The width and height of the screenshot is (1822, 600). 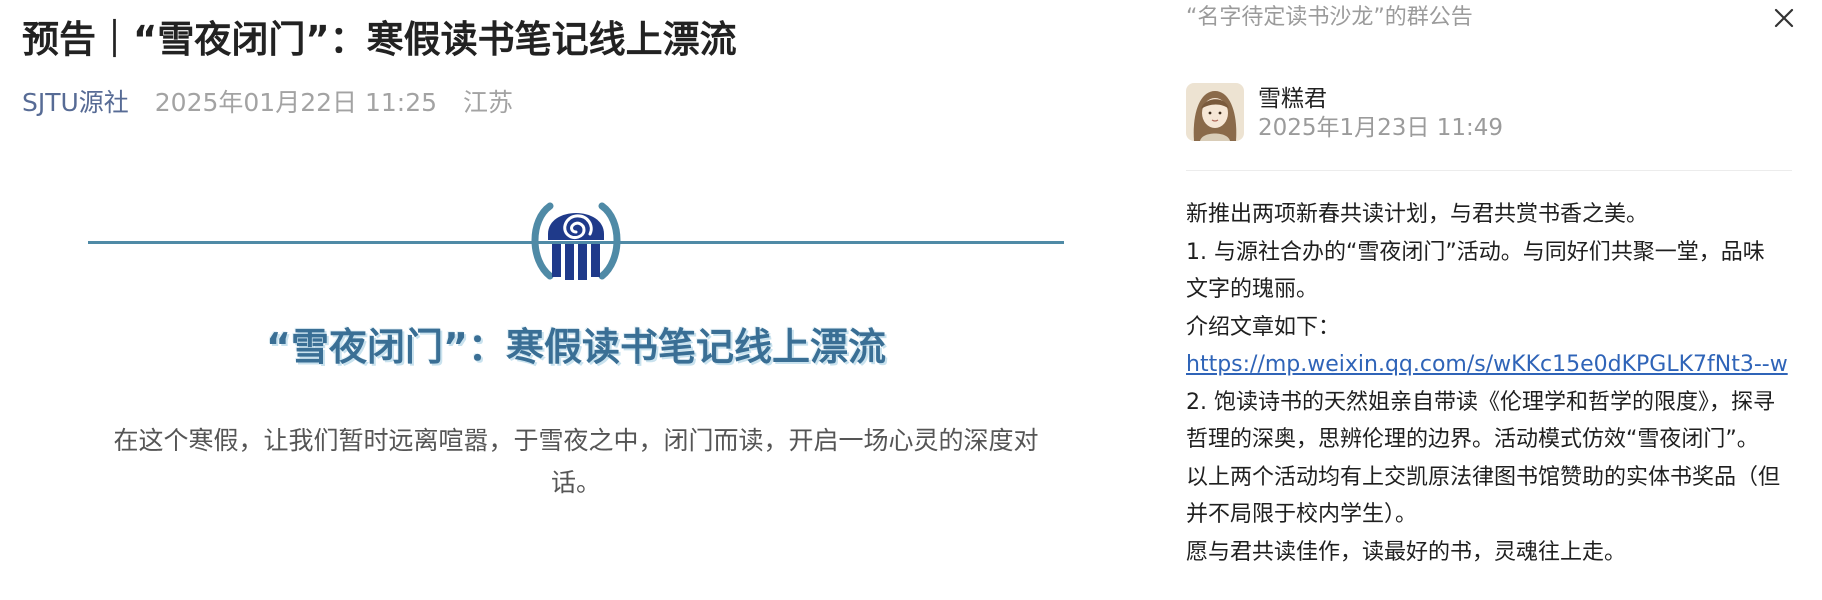 What do you see at coordinates (379, 39) in the screenshot?
I see `article-title: 预告｜“雪夜闭门”：寒假读书笔记线上漂流` at bounding box center [379, 39].